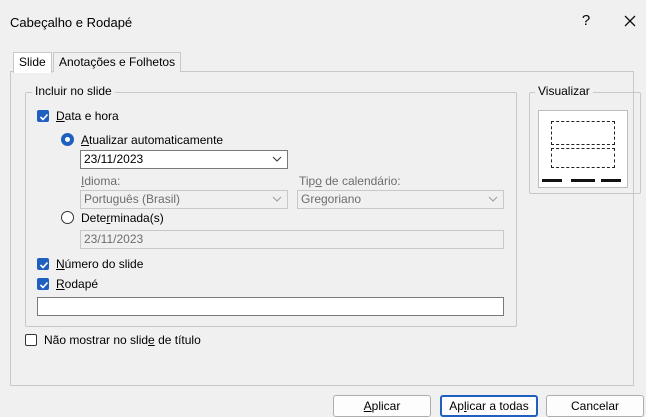  Describe the element at coordinates (583, 180) in the screenshot. I see `preview-footer-bar` at that location.